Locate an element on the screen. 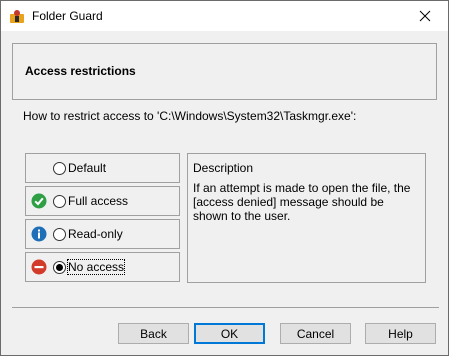 The image size is (449, 356). folder-guard-app-icon is located at coordinates (17, 16).